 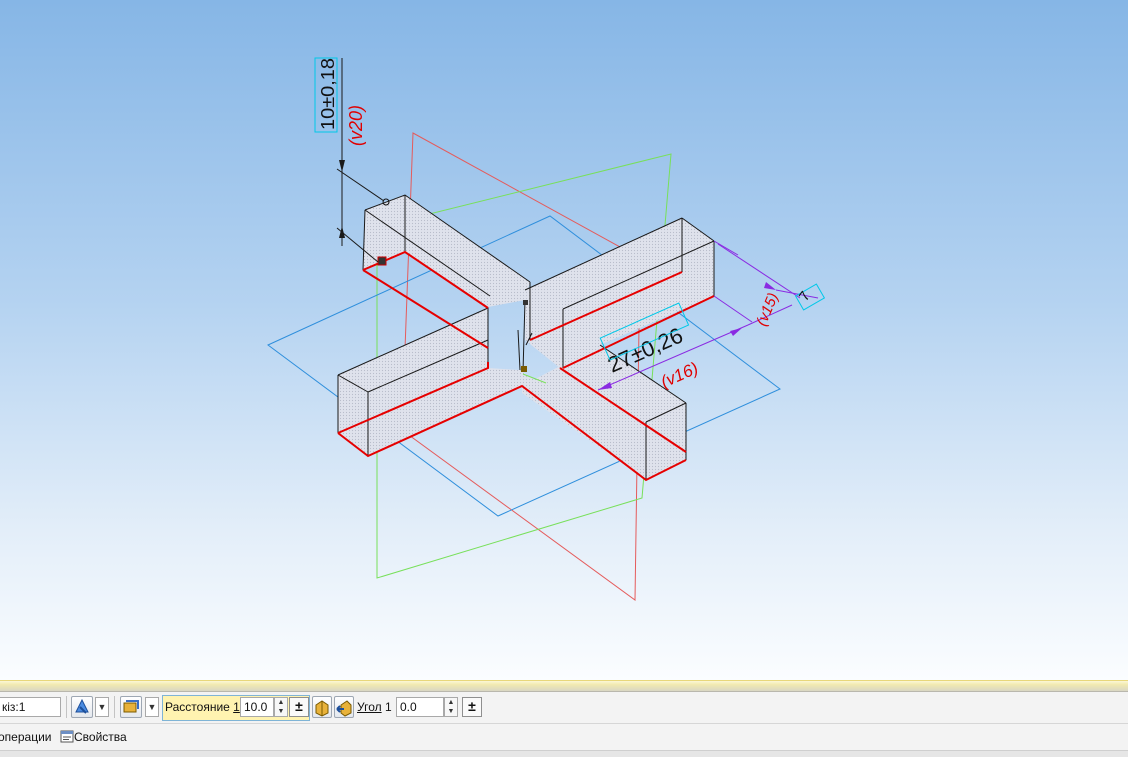 I want to click on distance-input: 10.0, so click(x=257, y=707).